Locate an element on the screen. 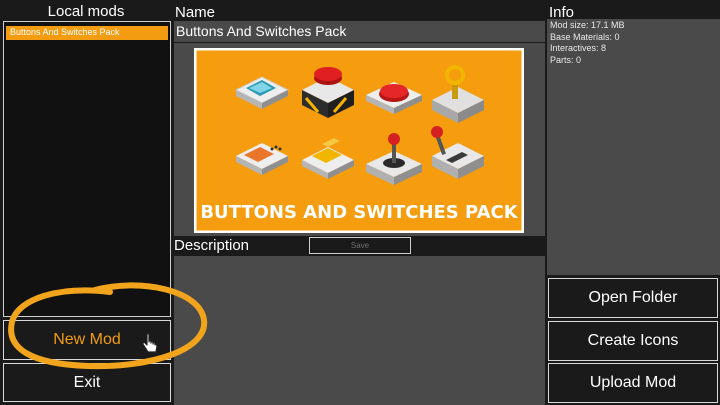 The width and height of the screenshot is (720, 405). create-icons-button: Create Icons is located at coordinates (633, 341).